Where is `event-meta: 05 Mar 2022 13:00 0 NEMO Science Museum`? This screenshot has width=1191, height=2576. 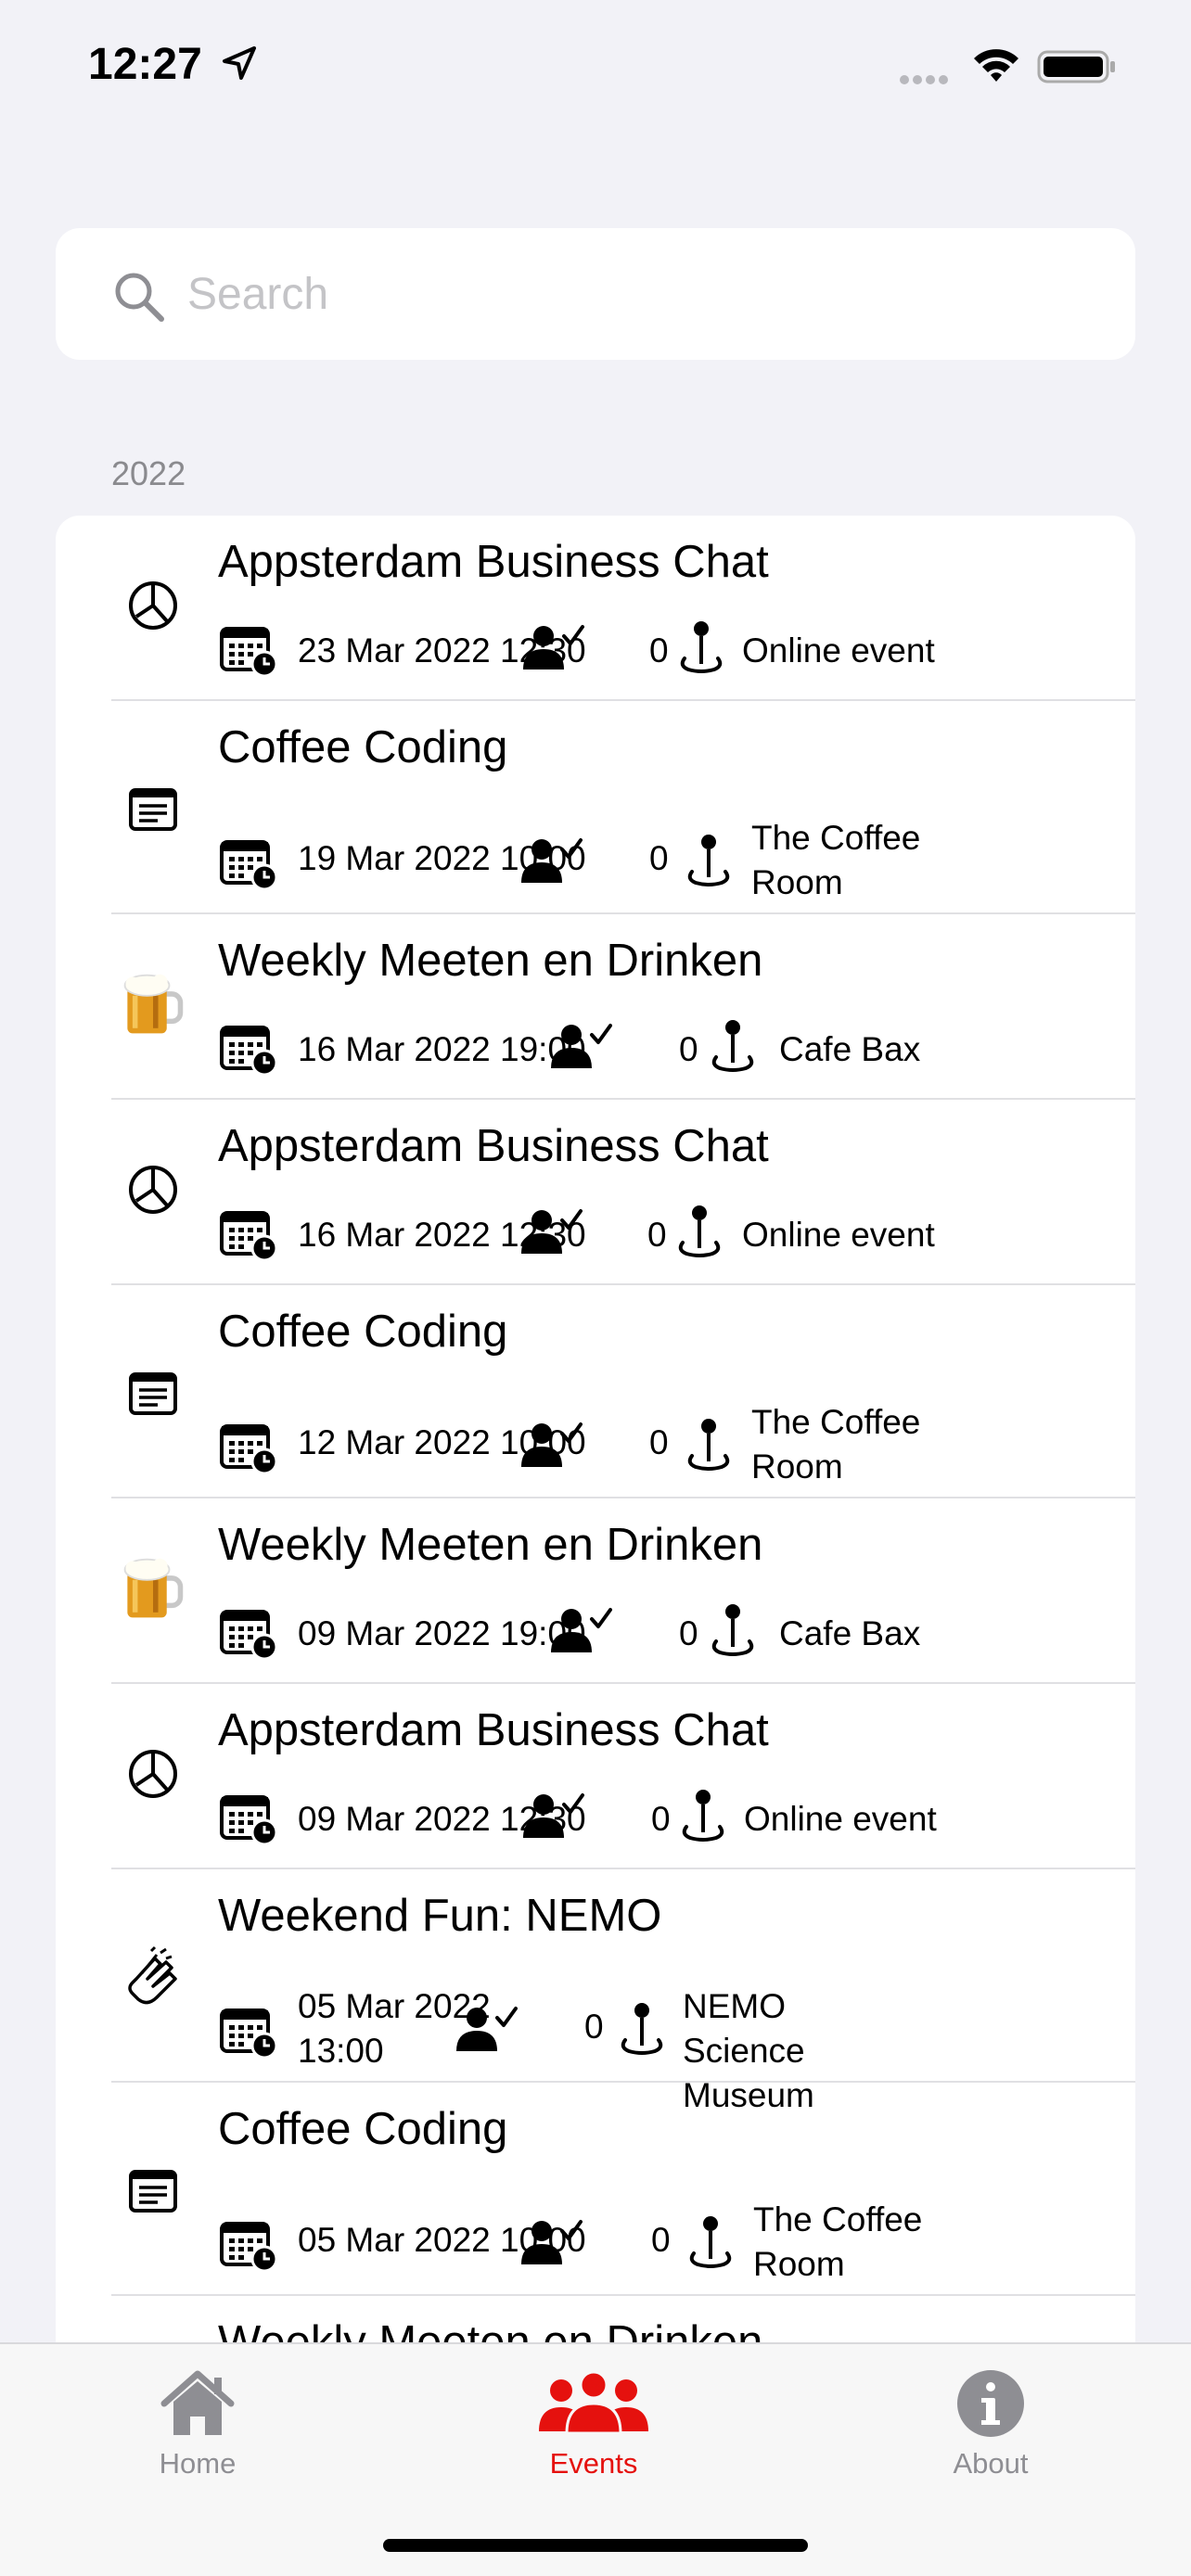 event-meta: 05 Mar 2022 13:00 0 NEMO Science Museum is located at coordinates (667, 2050).